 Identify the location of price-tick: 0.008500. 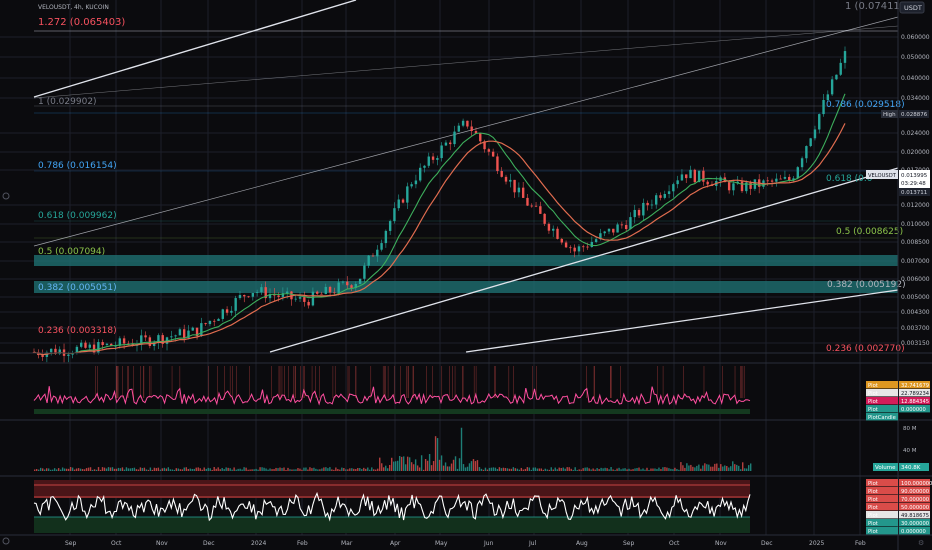
(915, 242).